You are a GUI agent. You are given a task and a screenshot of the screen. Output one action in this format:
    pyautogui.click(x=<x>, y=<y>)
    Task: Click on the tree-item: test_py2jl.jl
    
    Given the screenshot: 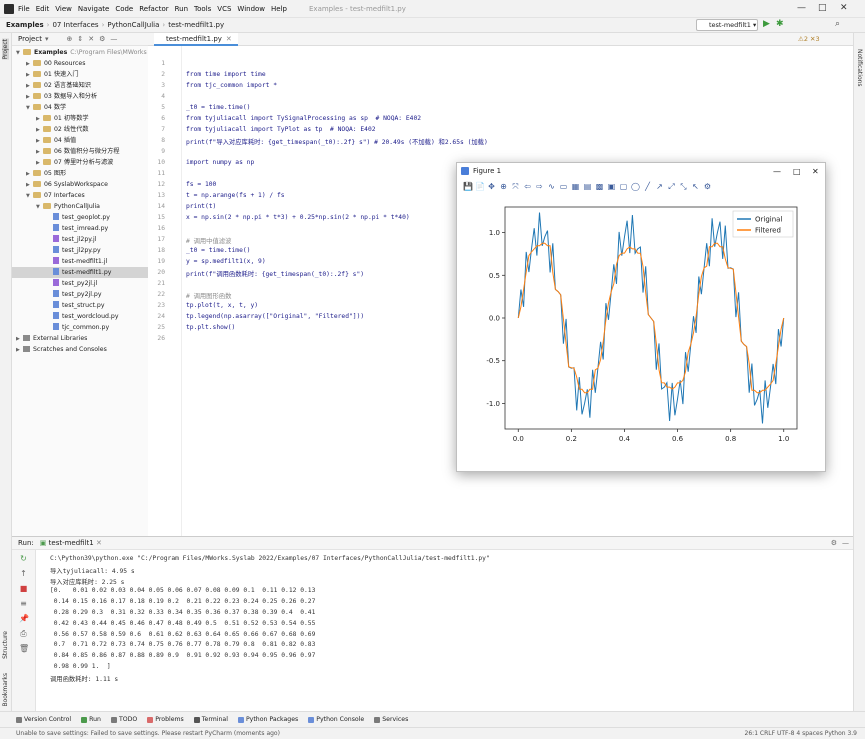 What is the action you would take?
    pyautogui.click(x=80, y=283)
    